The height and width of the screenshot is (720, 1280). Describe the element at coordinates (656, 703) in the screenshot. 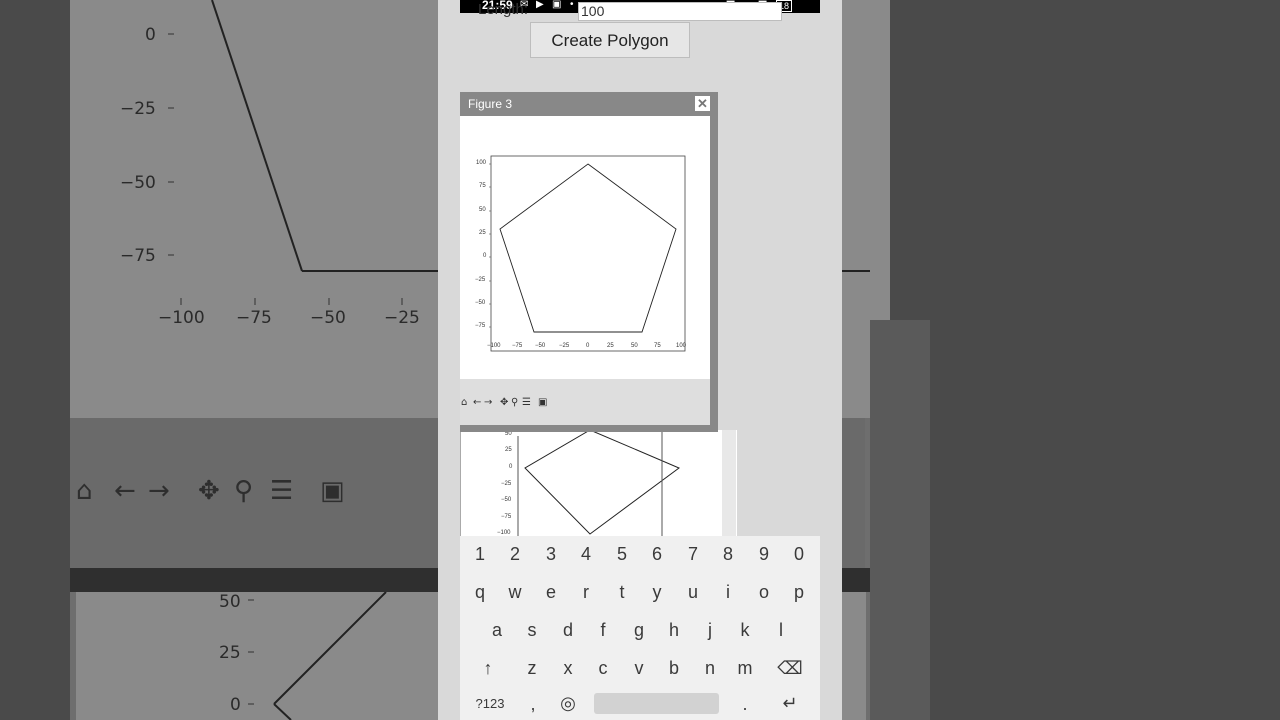

I see `space-bar` at that location.